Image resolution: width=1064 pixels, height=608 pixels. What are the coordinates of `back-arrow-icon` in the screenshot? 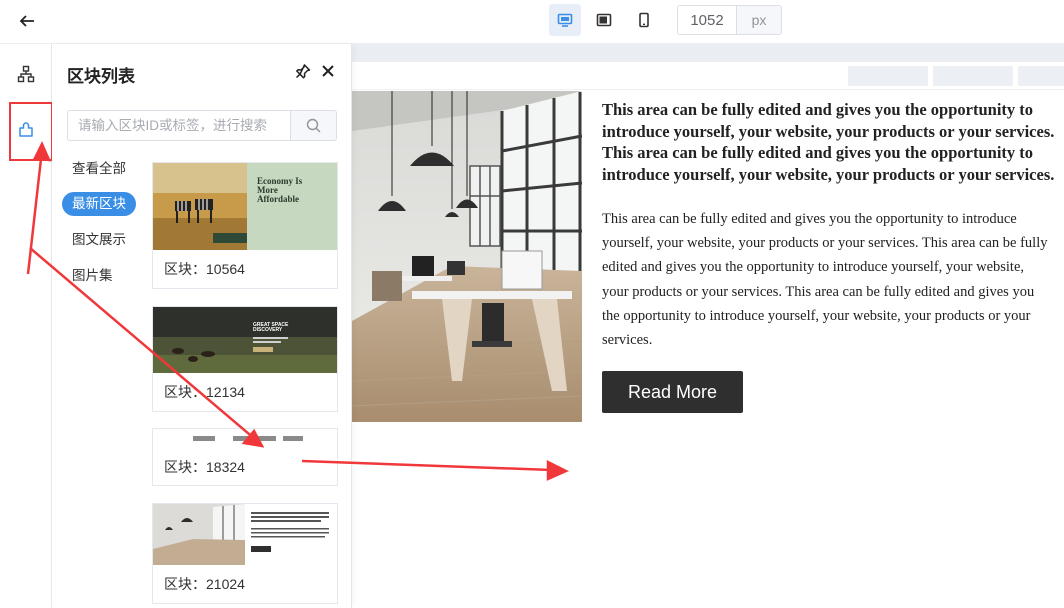 It's located at (26, 21).